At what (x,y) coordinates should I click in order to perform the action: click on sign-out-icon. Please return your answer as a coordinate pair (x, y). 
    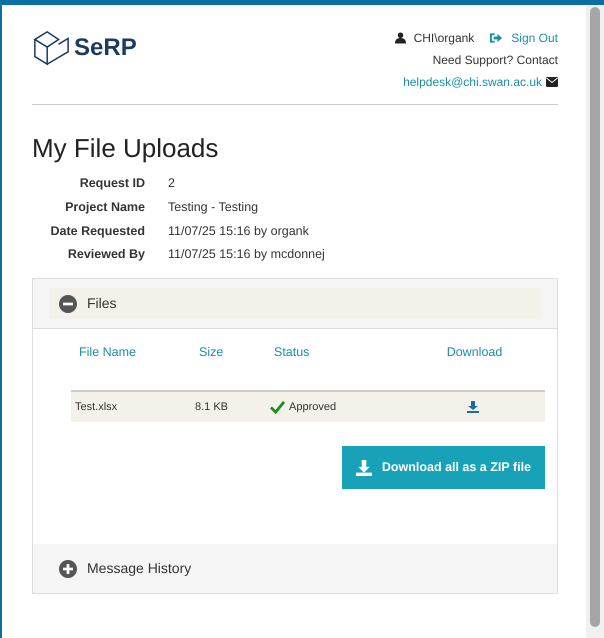
    Looking at the image, I should click on (497, 38).